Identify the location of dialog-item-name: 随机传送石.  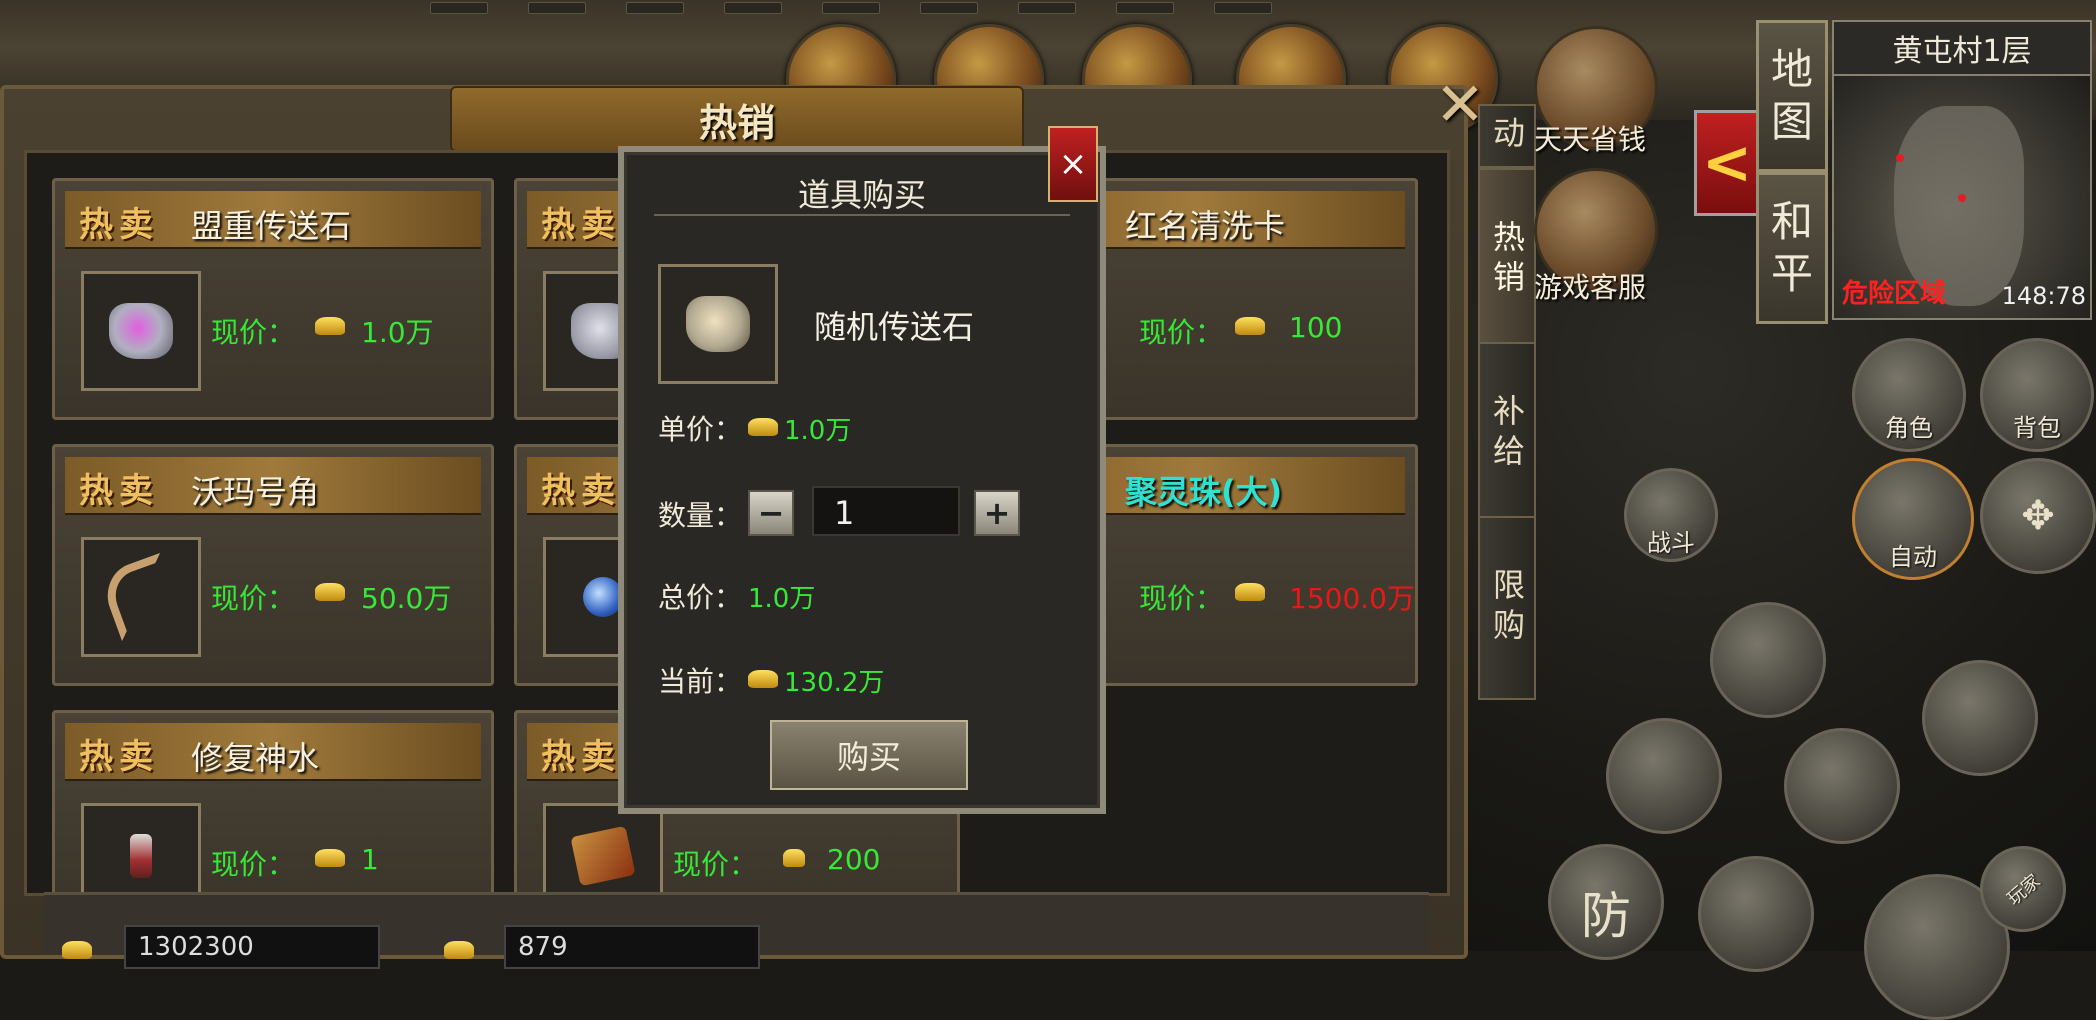
(894, 327).